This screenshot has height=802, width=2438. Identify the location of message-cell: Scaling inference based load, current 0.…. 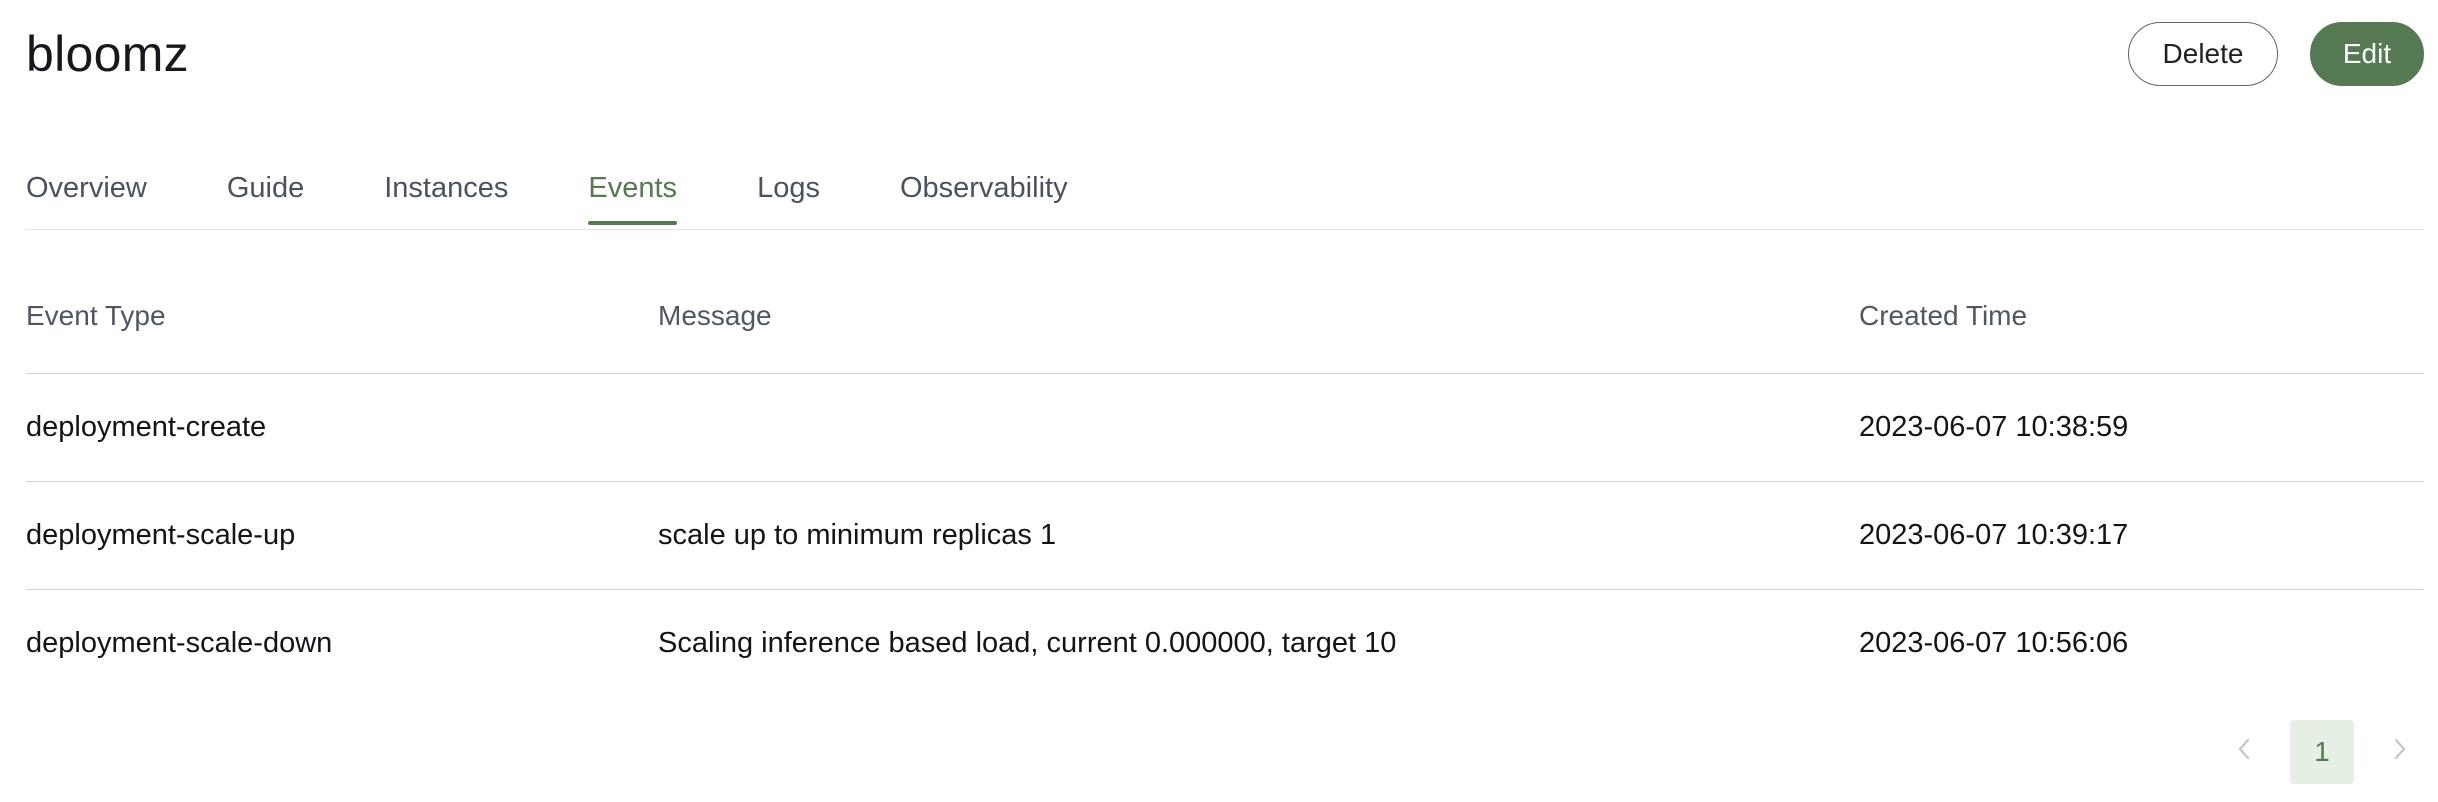
(1027, 643).